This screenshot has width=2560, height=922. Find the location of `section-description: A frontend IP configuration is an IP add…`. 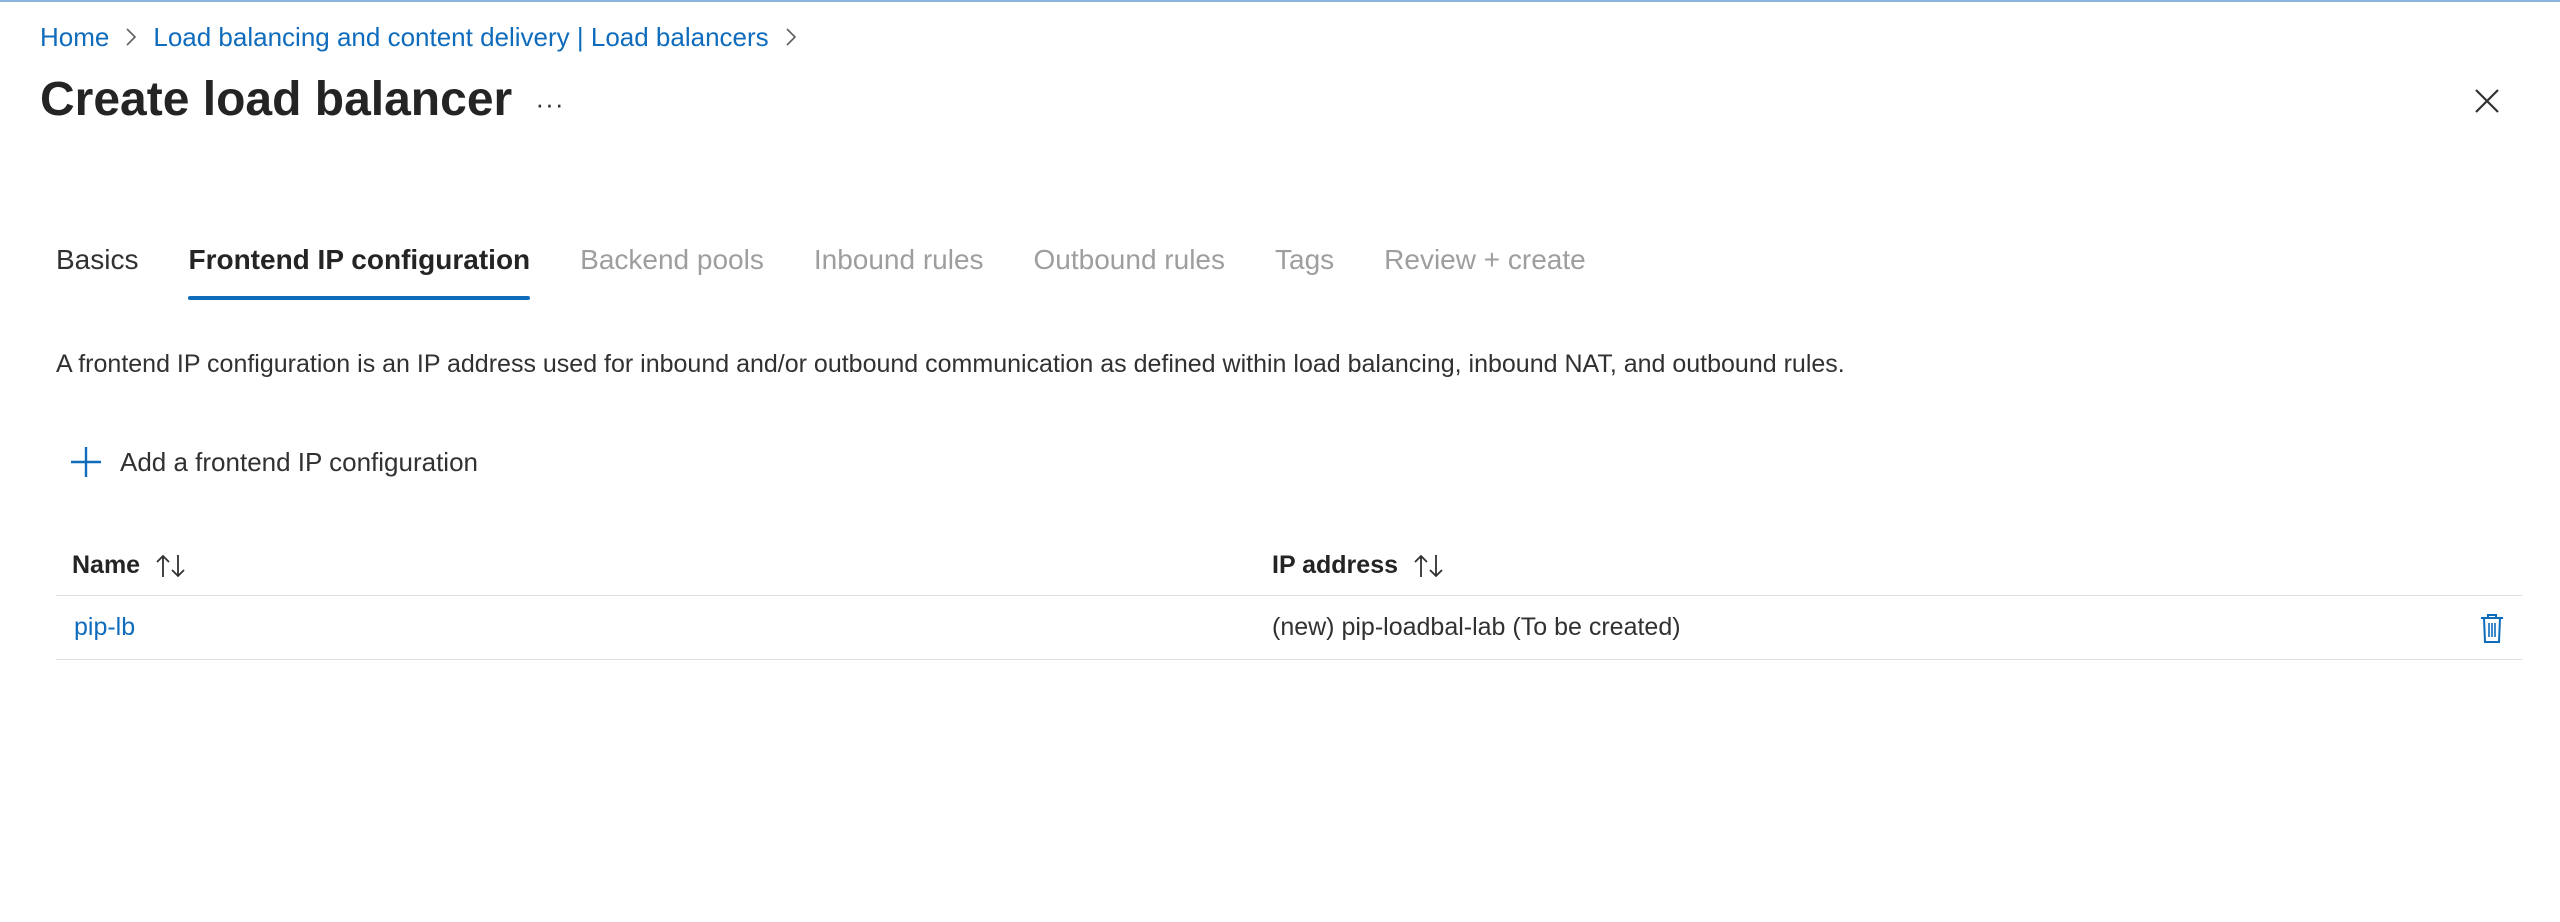

section-description: A frontend IP configuration is an IP add… is located at coordinates (950, 364).